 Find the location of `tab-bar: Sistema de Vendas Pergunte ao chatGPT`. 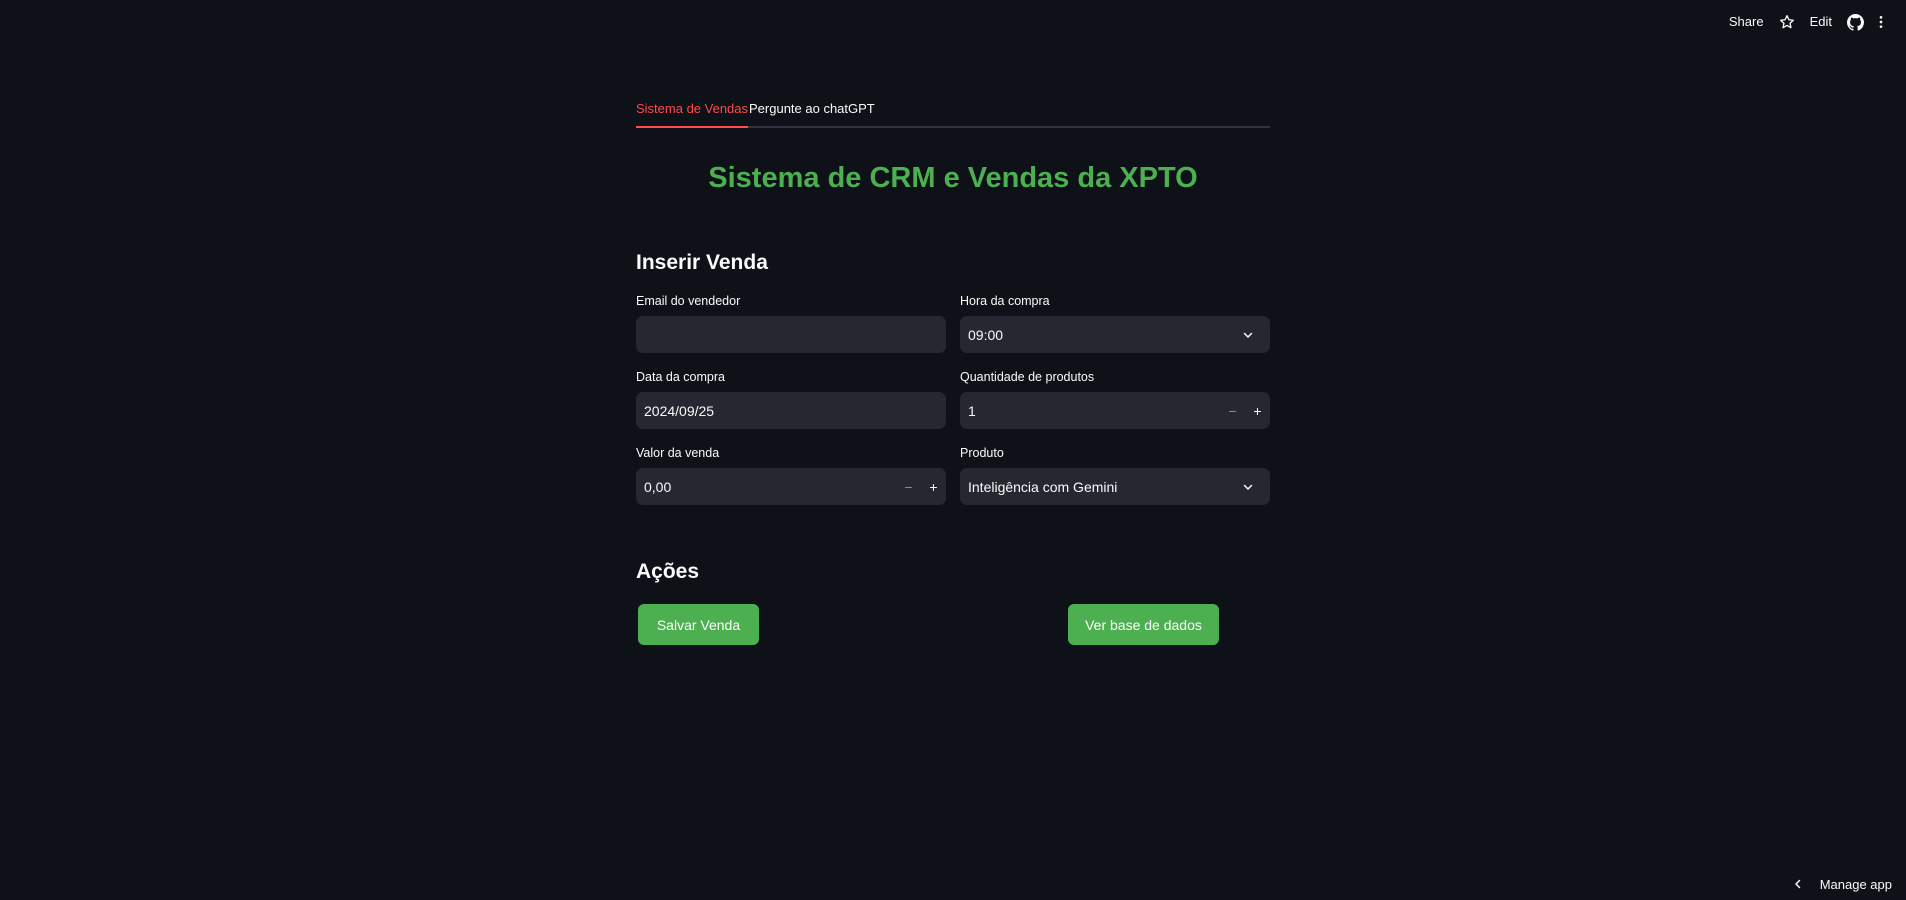

tab-bar: Sistema de Vendas Pergunte ao chatGPT is located at coordinates (953, 112).